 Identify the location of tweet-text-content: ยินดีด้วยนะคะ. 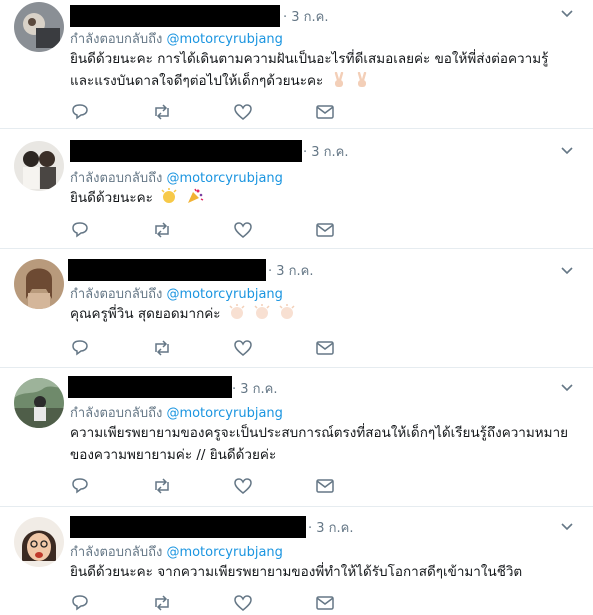
(111, 198).